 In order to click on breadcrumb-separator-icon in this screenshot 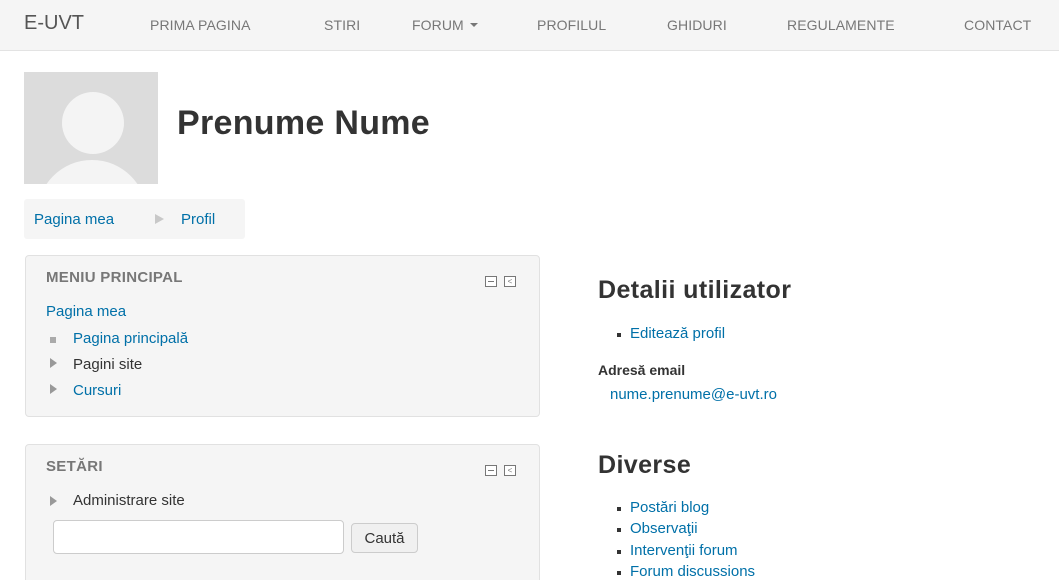, I will do `click(159, 219)`.